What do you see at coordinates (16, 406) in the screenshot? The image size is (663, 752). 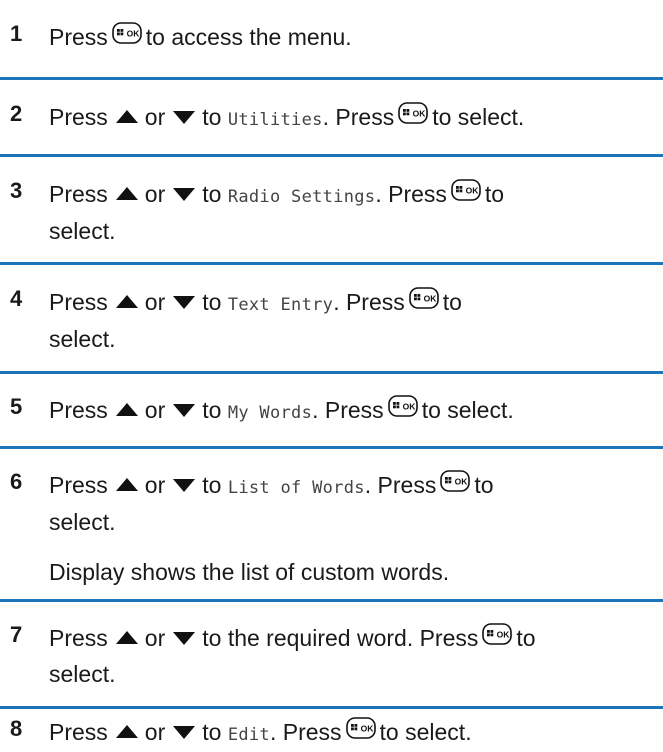 I see `step-number: 5` at bounding box center [16, 406].